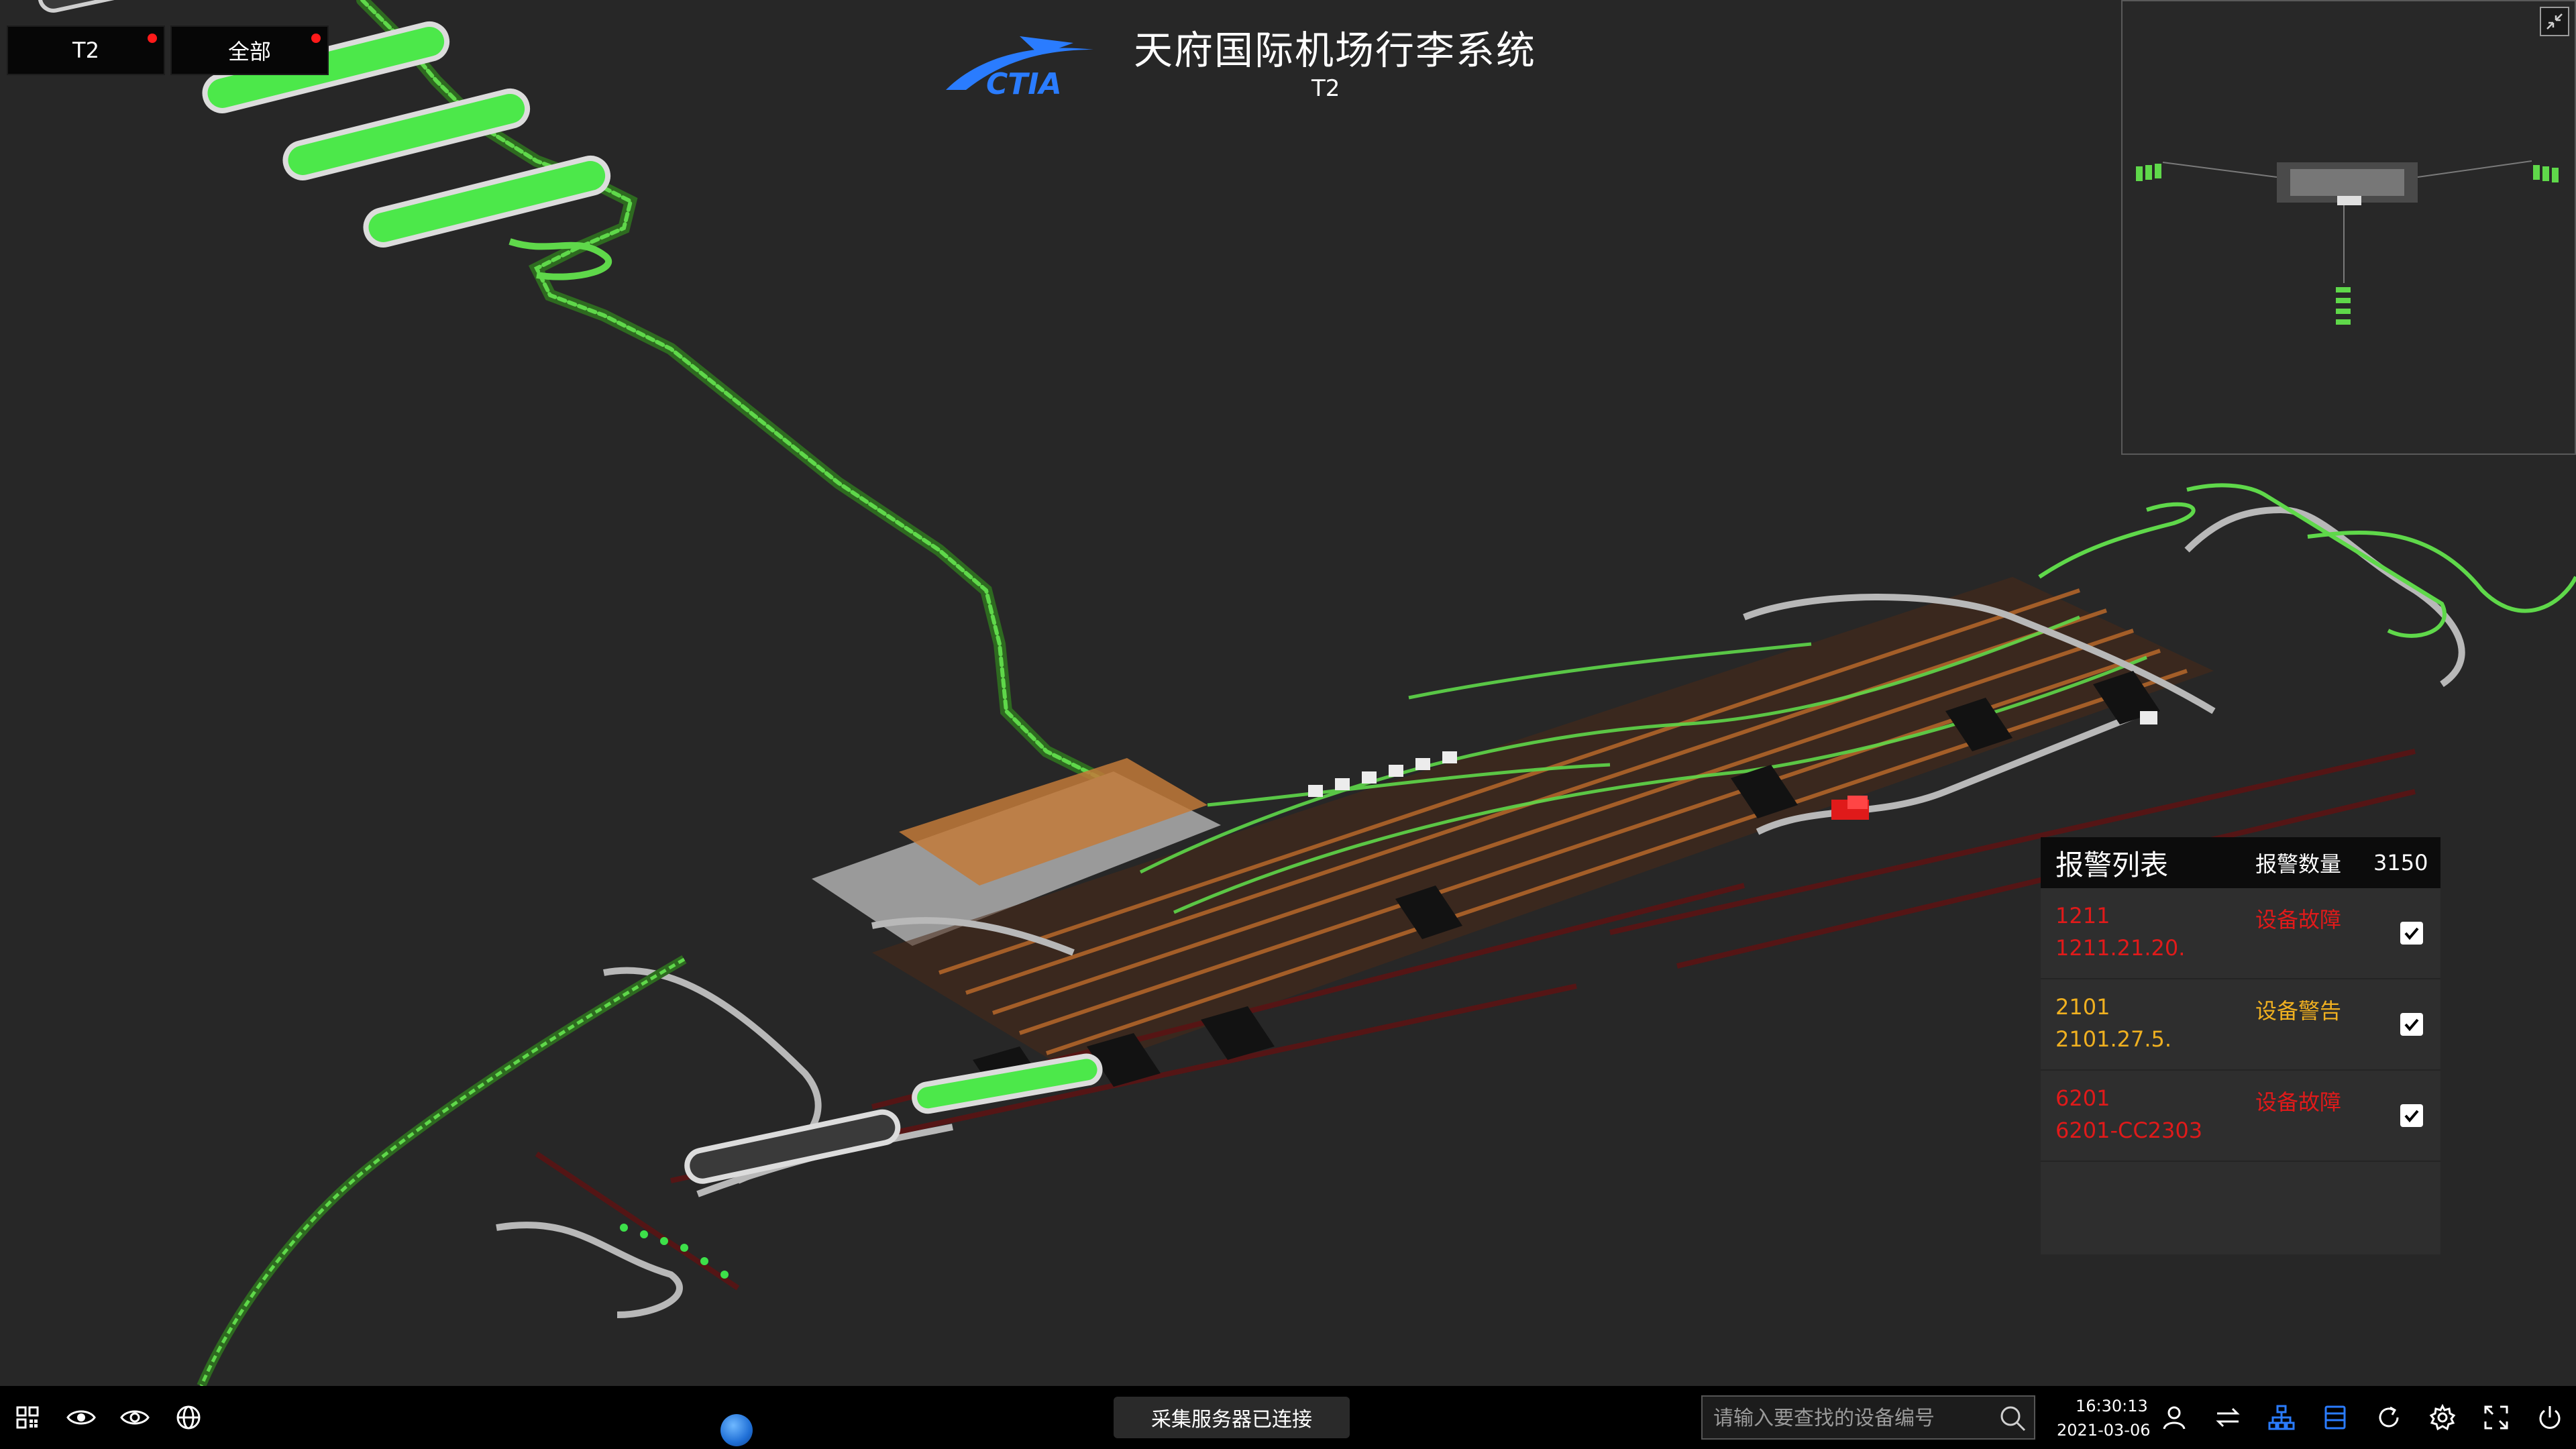  I want to click on alarm-row: 6201 6201-CC2303 设备故障, so click(2240, 1116).